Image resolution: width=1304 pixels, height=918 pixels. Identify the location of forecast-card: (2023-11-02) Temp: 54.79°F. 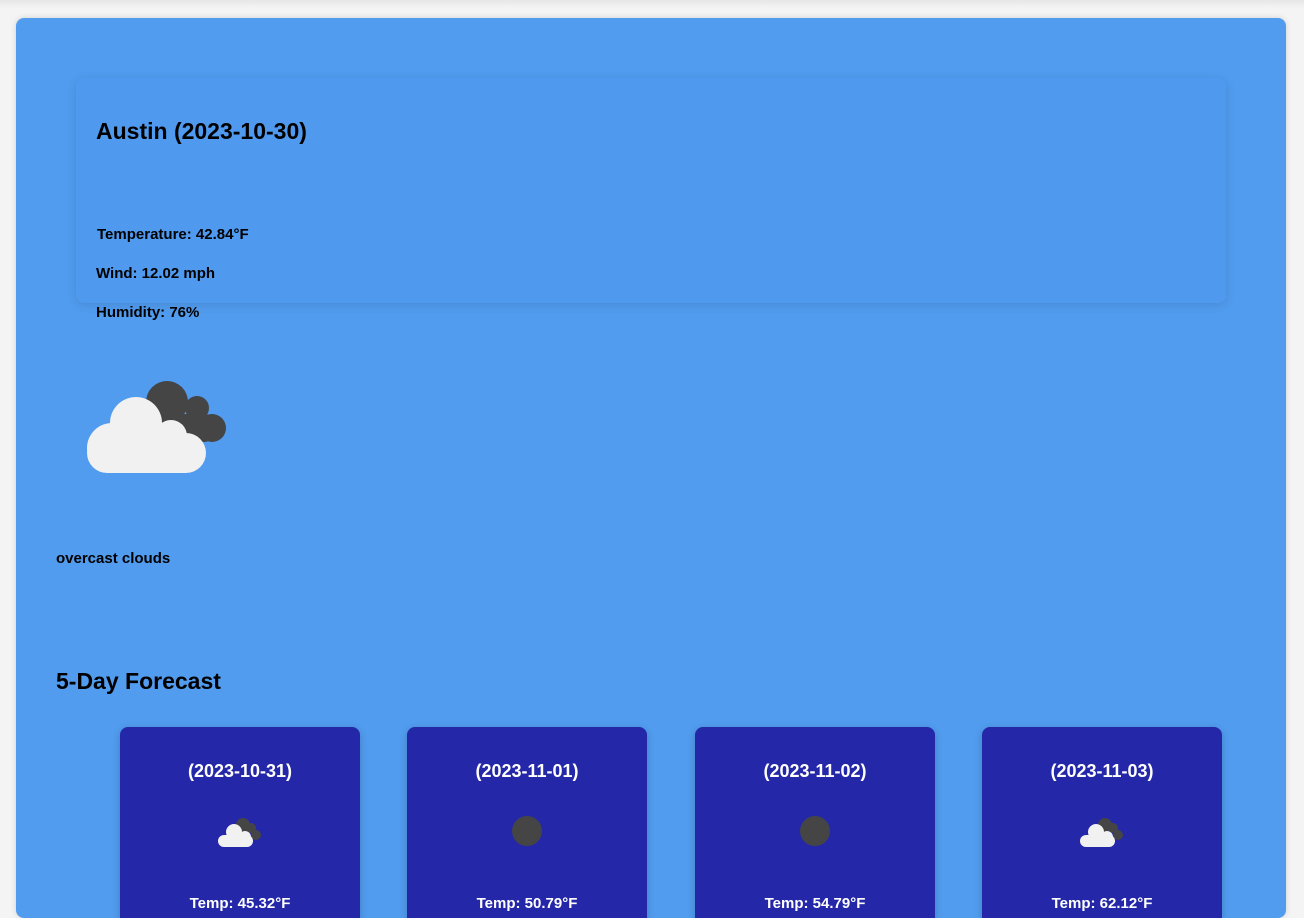
(815, 822).